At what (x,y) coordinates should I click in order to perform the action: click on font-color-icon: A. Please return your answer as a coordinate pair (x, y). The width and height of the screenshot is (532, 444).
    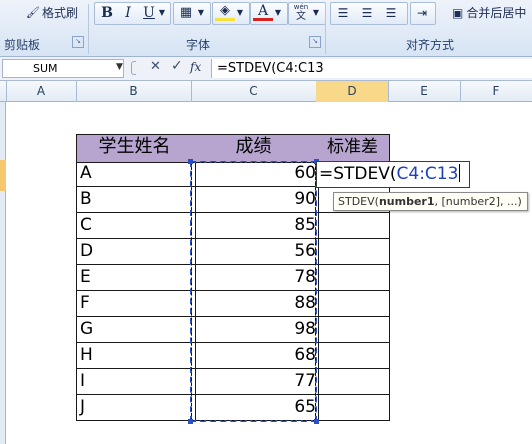
    Looking at the image, I should click on (263, 12).